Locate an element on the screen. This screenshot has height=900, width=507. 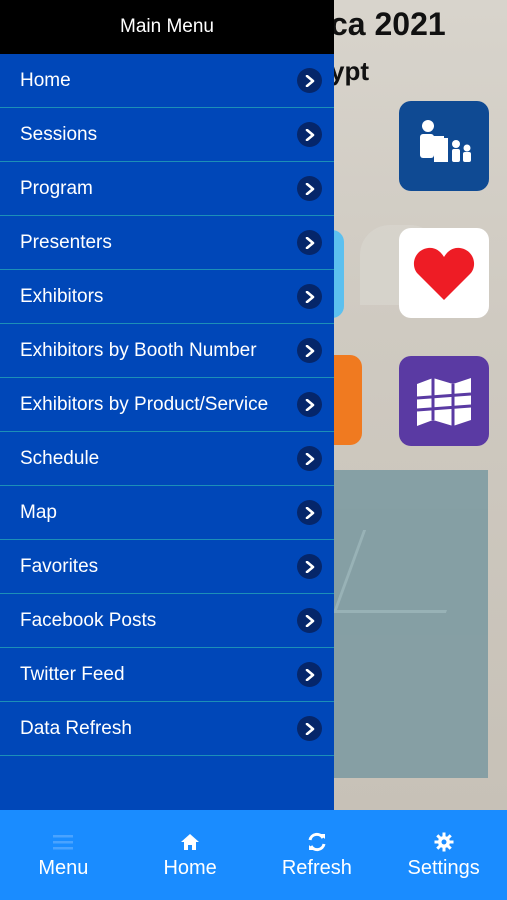
home-icon is located at coordinates (190, 842).